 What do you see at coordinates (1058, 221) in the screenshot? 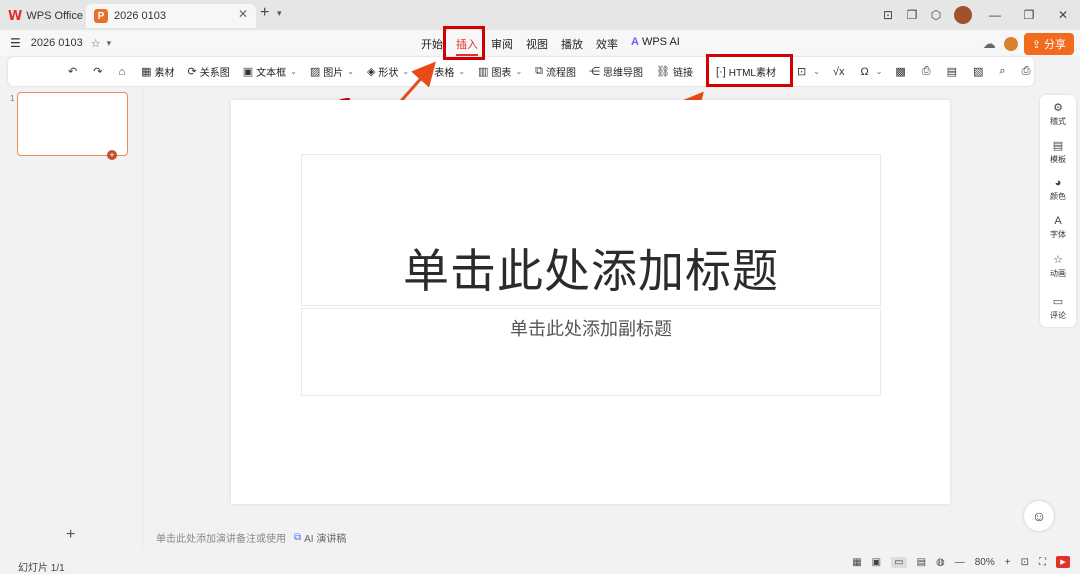
I see `font-icon: A` at bounding box center [1058, 221].